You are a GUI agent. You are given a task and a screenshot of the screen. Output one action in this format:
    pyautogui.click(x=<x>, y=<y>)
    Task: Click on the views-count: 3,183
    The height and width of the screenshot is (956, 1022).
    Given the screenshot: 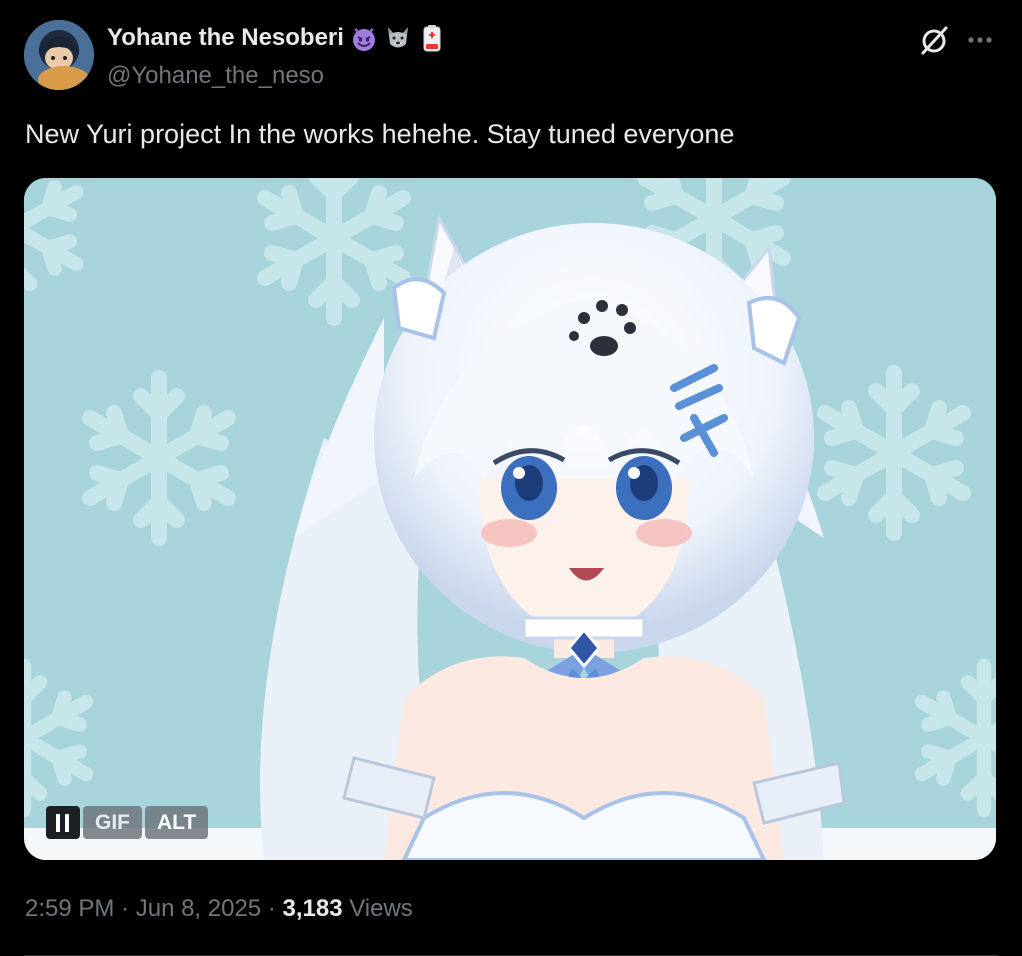 What is the action you would take?
    pyautogui.click(x=312, y=908)
    